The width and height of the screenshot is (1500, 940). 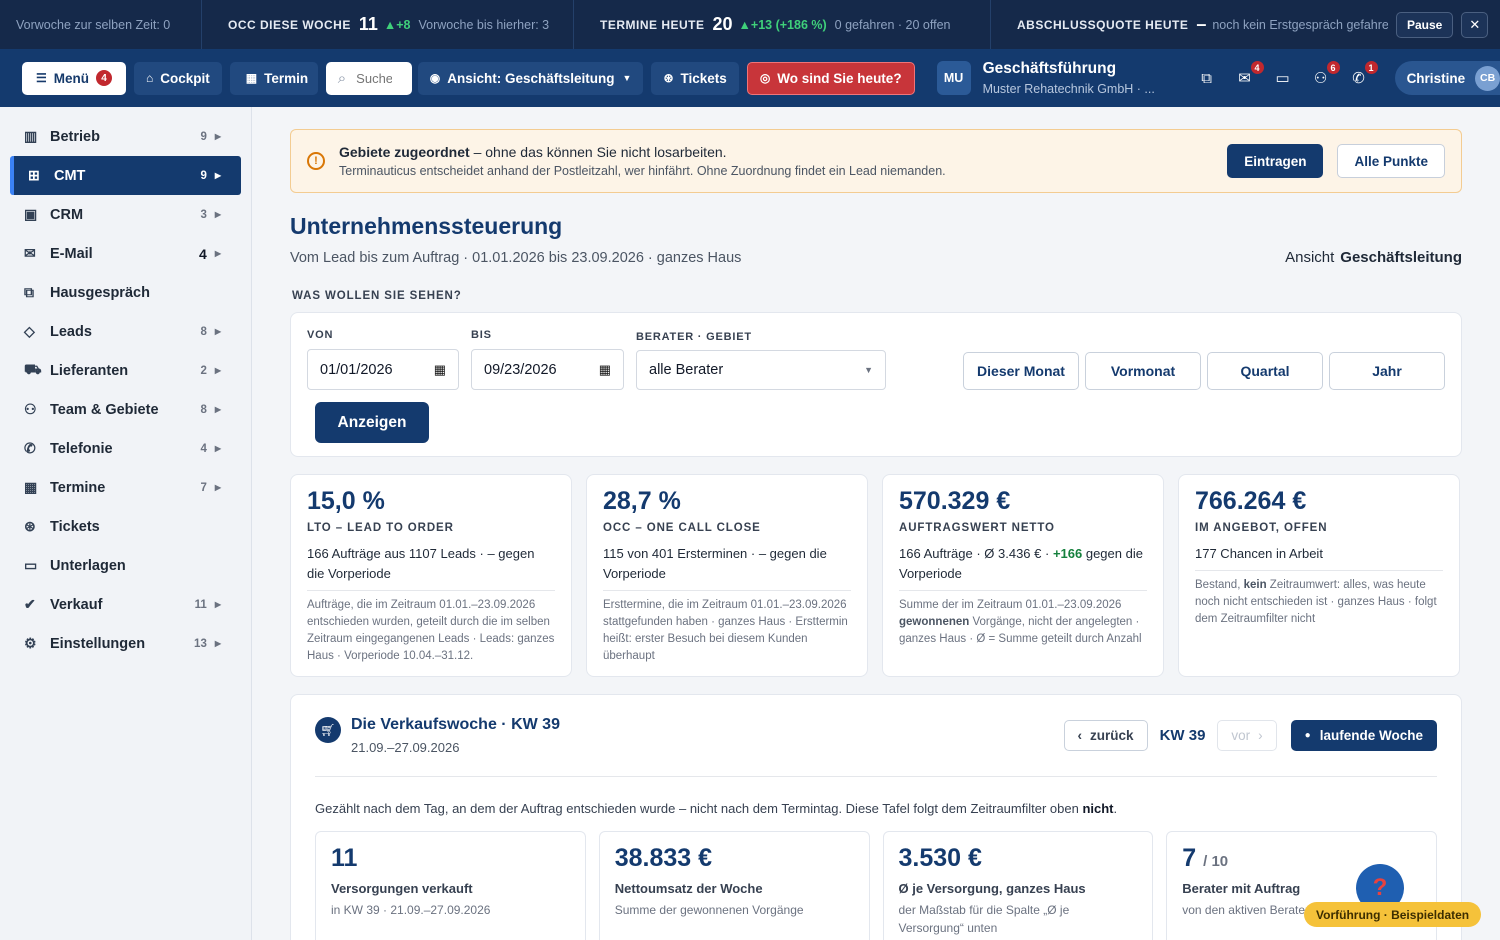 What do you see at coordinates (1021, 371) in the screenshot?
I see `preset-dieser-monat: Dieser Monat` at bounding box center [1021, 371].